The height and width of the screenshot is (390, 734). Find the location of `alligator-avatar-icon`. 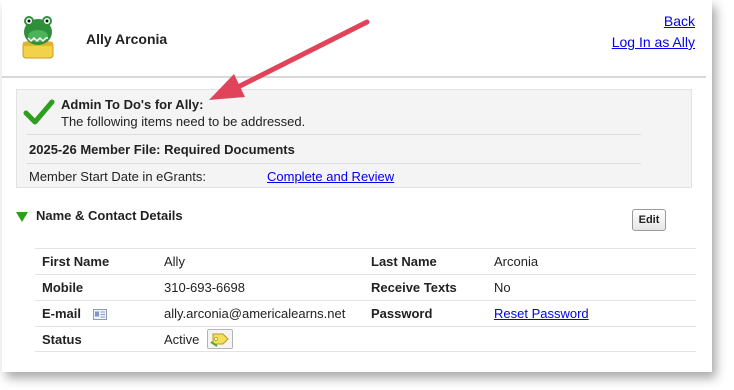

alligator-avatar-icon is located at coordinates (38, 37).